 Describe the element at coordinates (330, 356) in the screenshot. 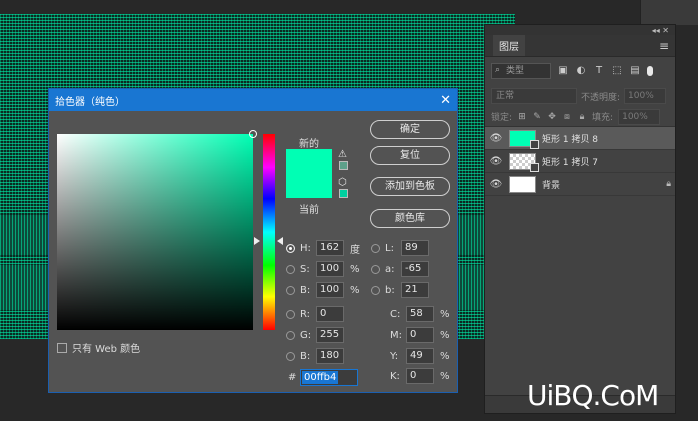

I see `blue-input: 180` at that location.